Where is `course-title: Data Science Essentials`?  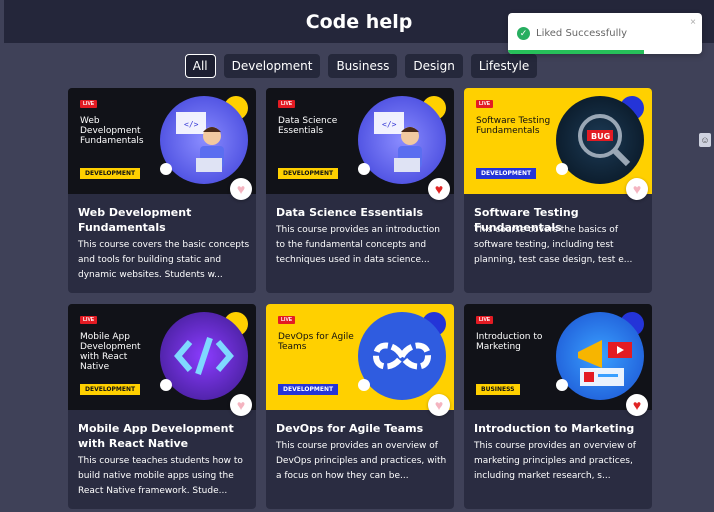 course-title: Data Science Essentials is located at coordinates (350, 212).